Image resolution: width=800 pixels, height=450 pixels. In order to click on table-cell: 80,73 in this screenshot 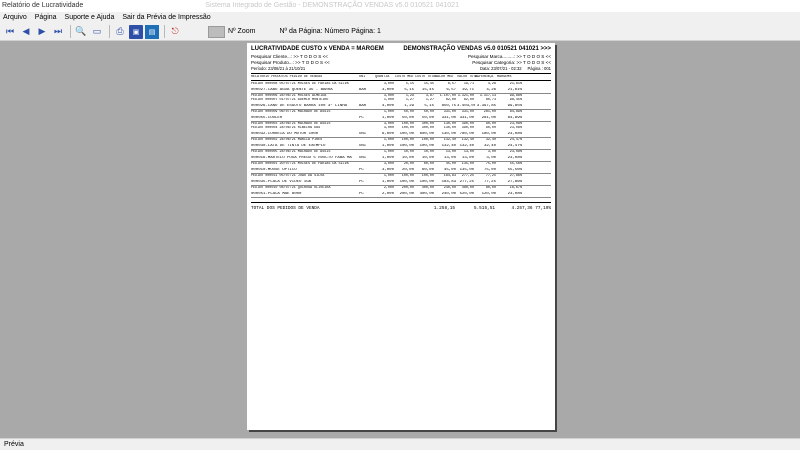, I will do `click(490, 100)`.